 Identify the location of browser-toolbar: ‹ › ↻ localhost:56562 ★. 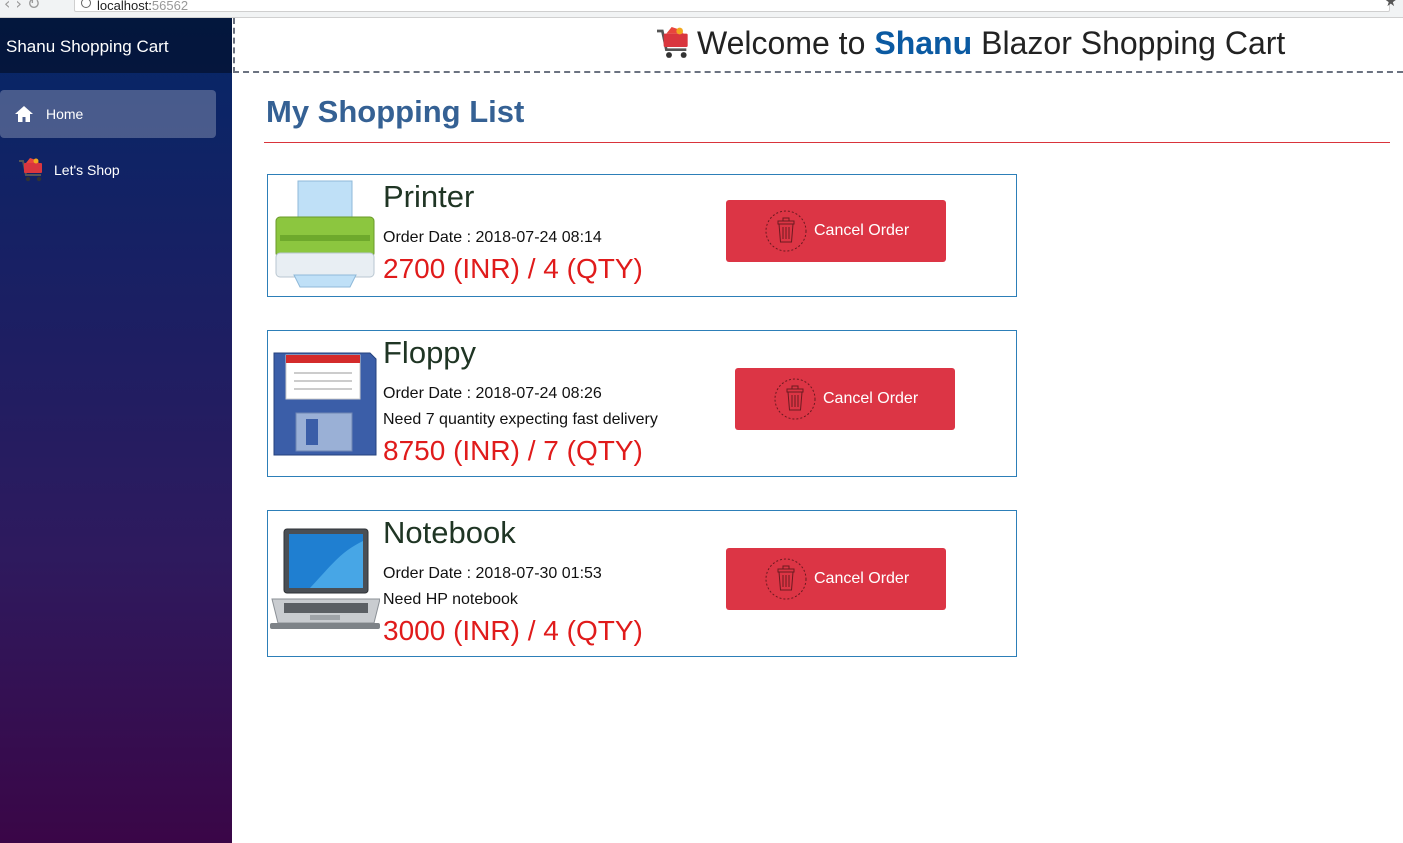
(701, 9).